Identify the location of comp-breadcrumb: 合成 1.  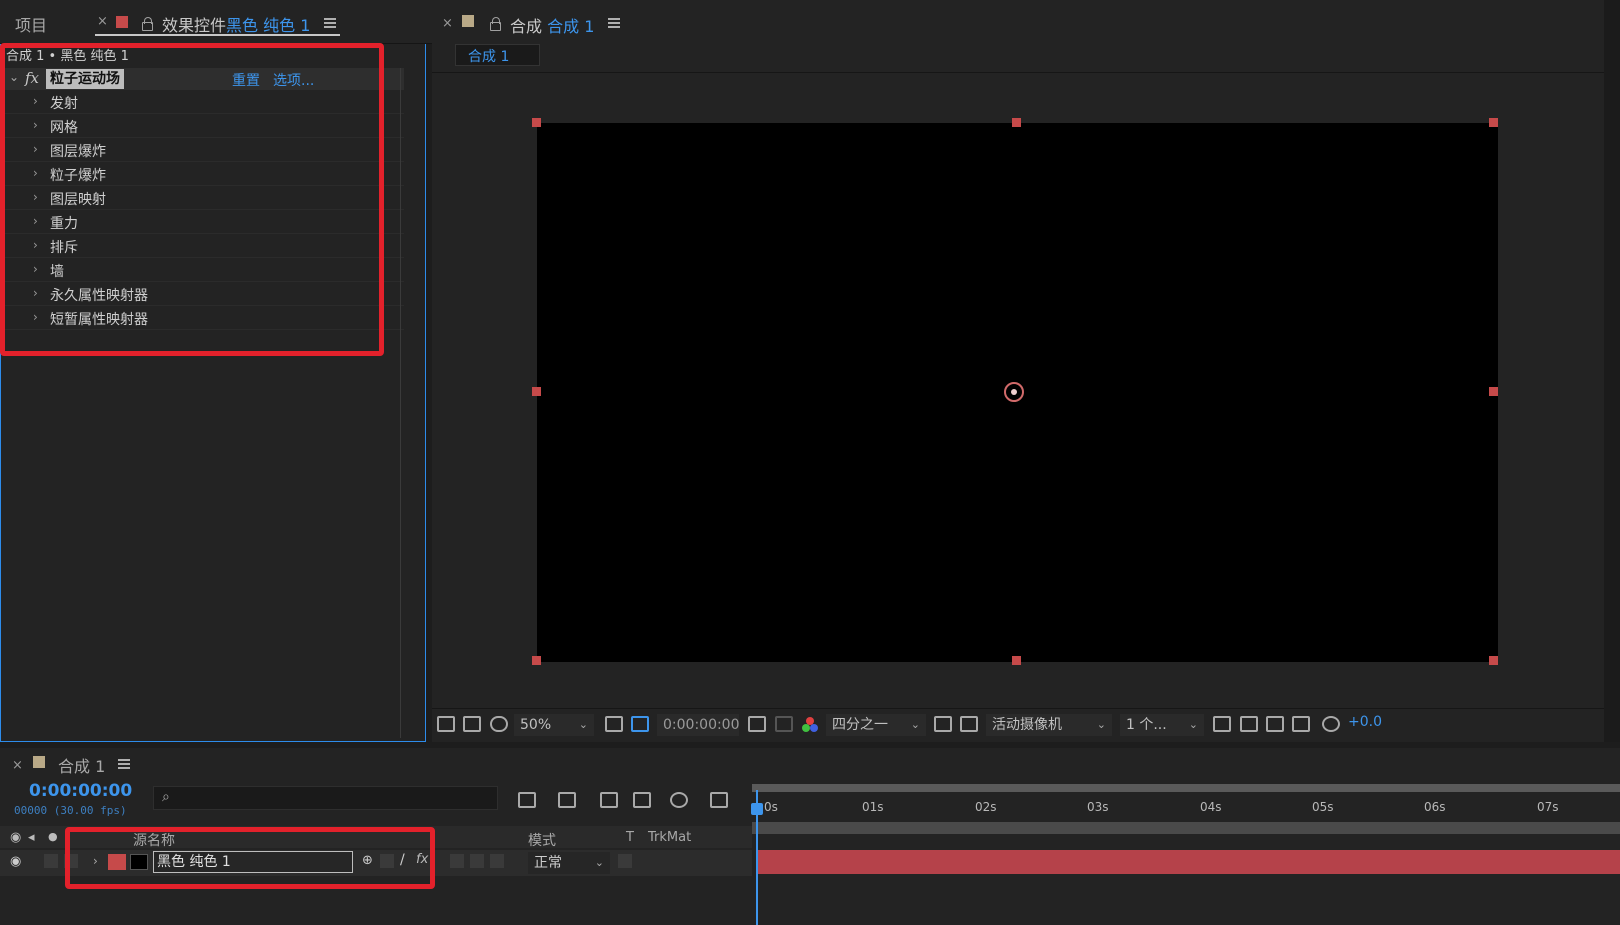
(497, 55).